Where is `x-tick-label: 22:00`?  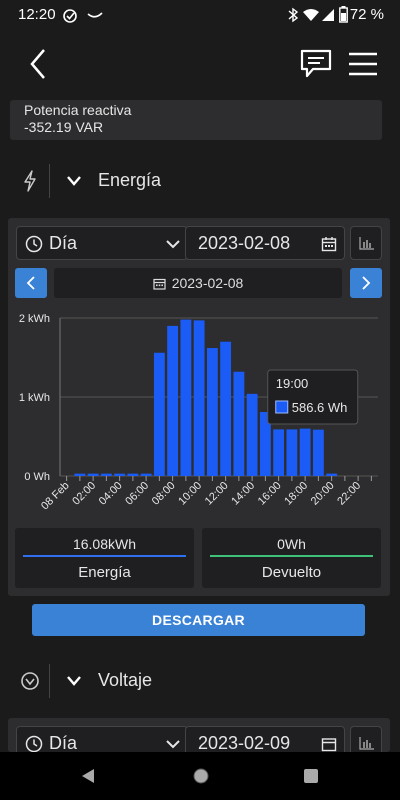
x-tick-label: 22:00 is located at coordinates (349, 494).